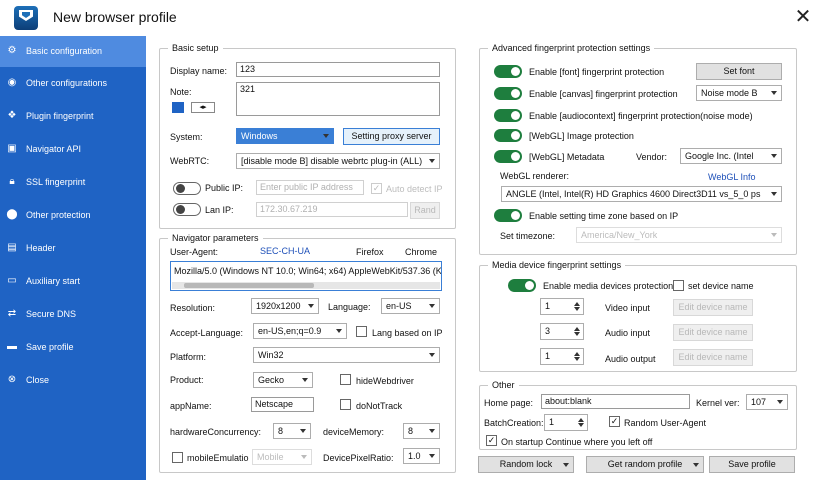  Describe the element at coordinates (203, 107) in the screenshot. I see `arrow-buttons-icon: ◂▸` at that location.